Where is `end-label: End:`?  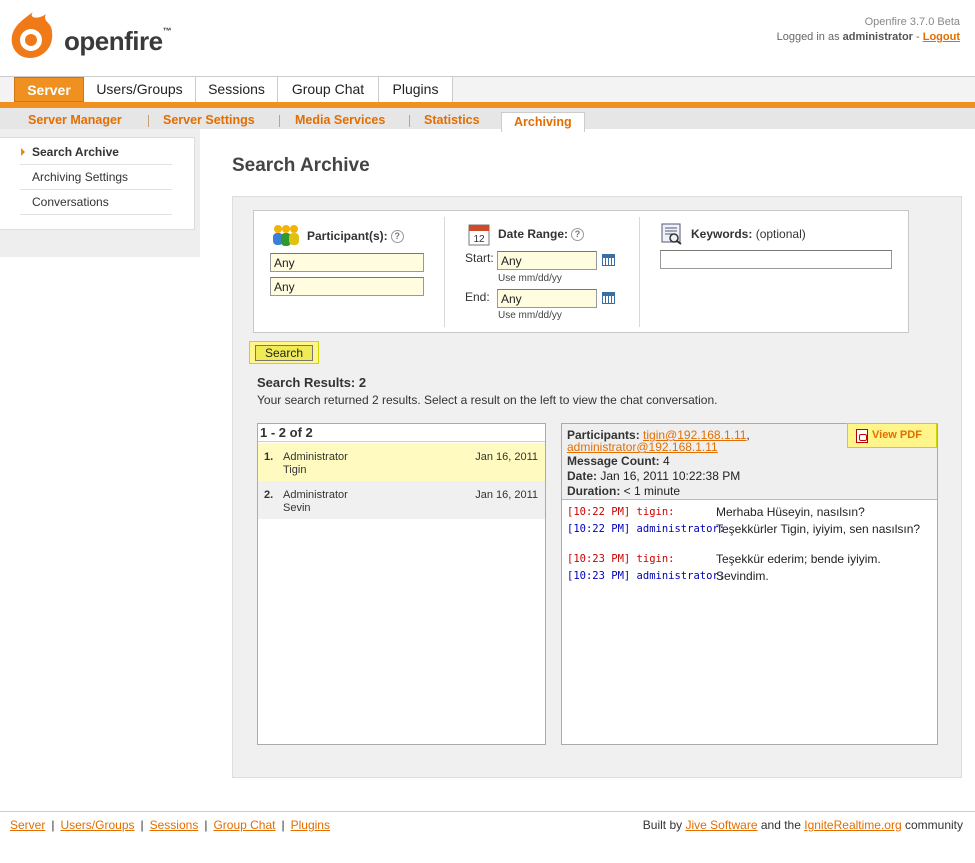
end-label: End: is located at coordinates (477, 297).